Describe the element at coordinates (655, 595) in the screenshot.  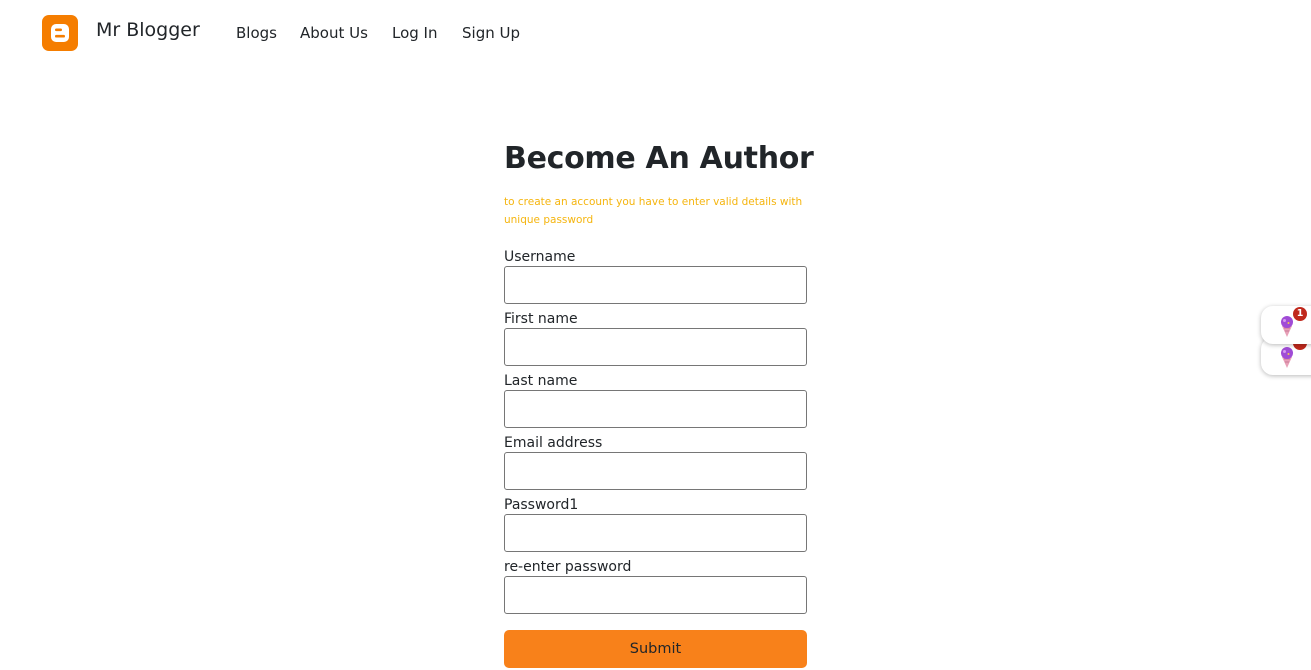
I see `confirm-password-field` at that location.